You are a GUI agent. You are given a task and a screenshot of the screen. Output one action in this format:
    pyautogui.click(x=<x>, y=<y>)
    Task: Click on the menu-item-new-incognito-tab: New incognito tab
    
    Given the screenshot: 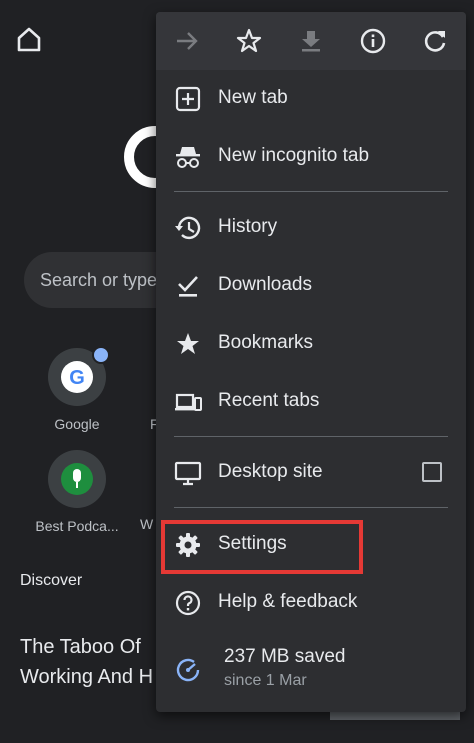 What is the action you would take?
    pyautogui.click(x=311, y=157)
    